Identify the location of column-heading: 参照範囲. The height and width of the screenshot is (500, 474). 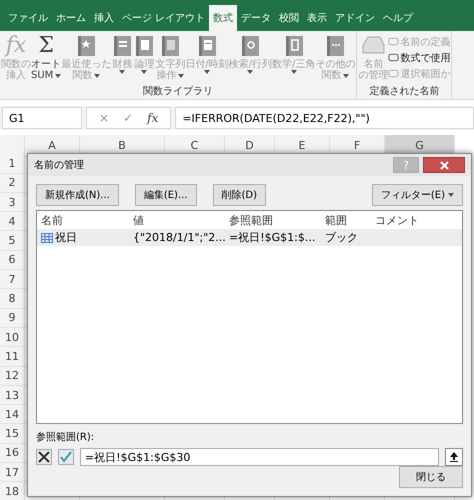
(273, 220).